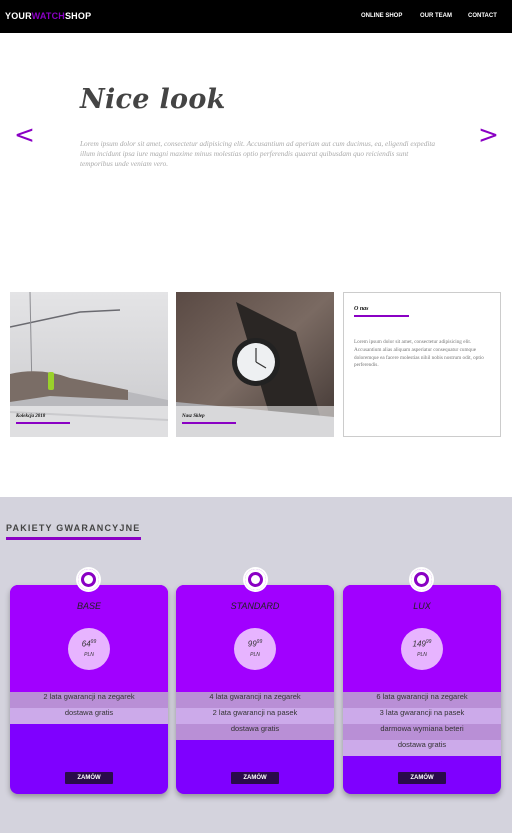 The width and height of the screenshot is (512, 833). I want to click on pricing-title: PAKIETY GWARANCYJNE, so click(73, 528).